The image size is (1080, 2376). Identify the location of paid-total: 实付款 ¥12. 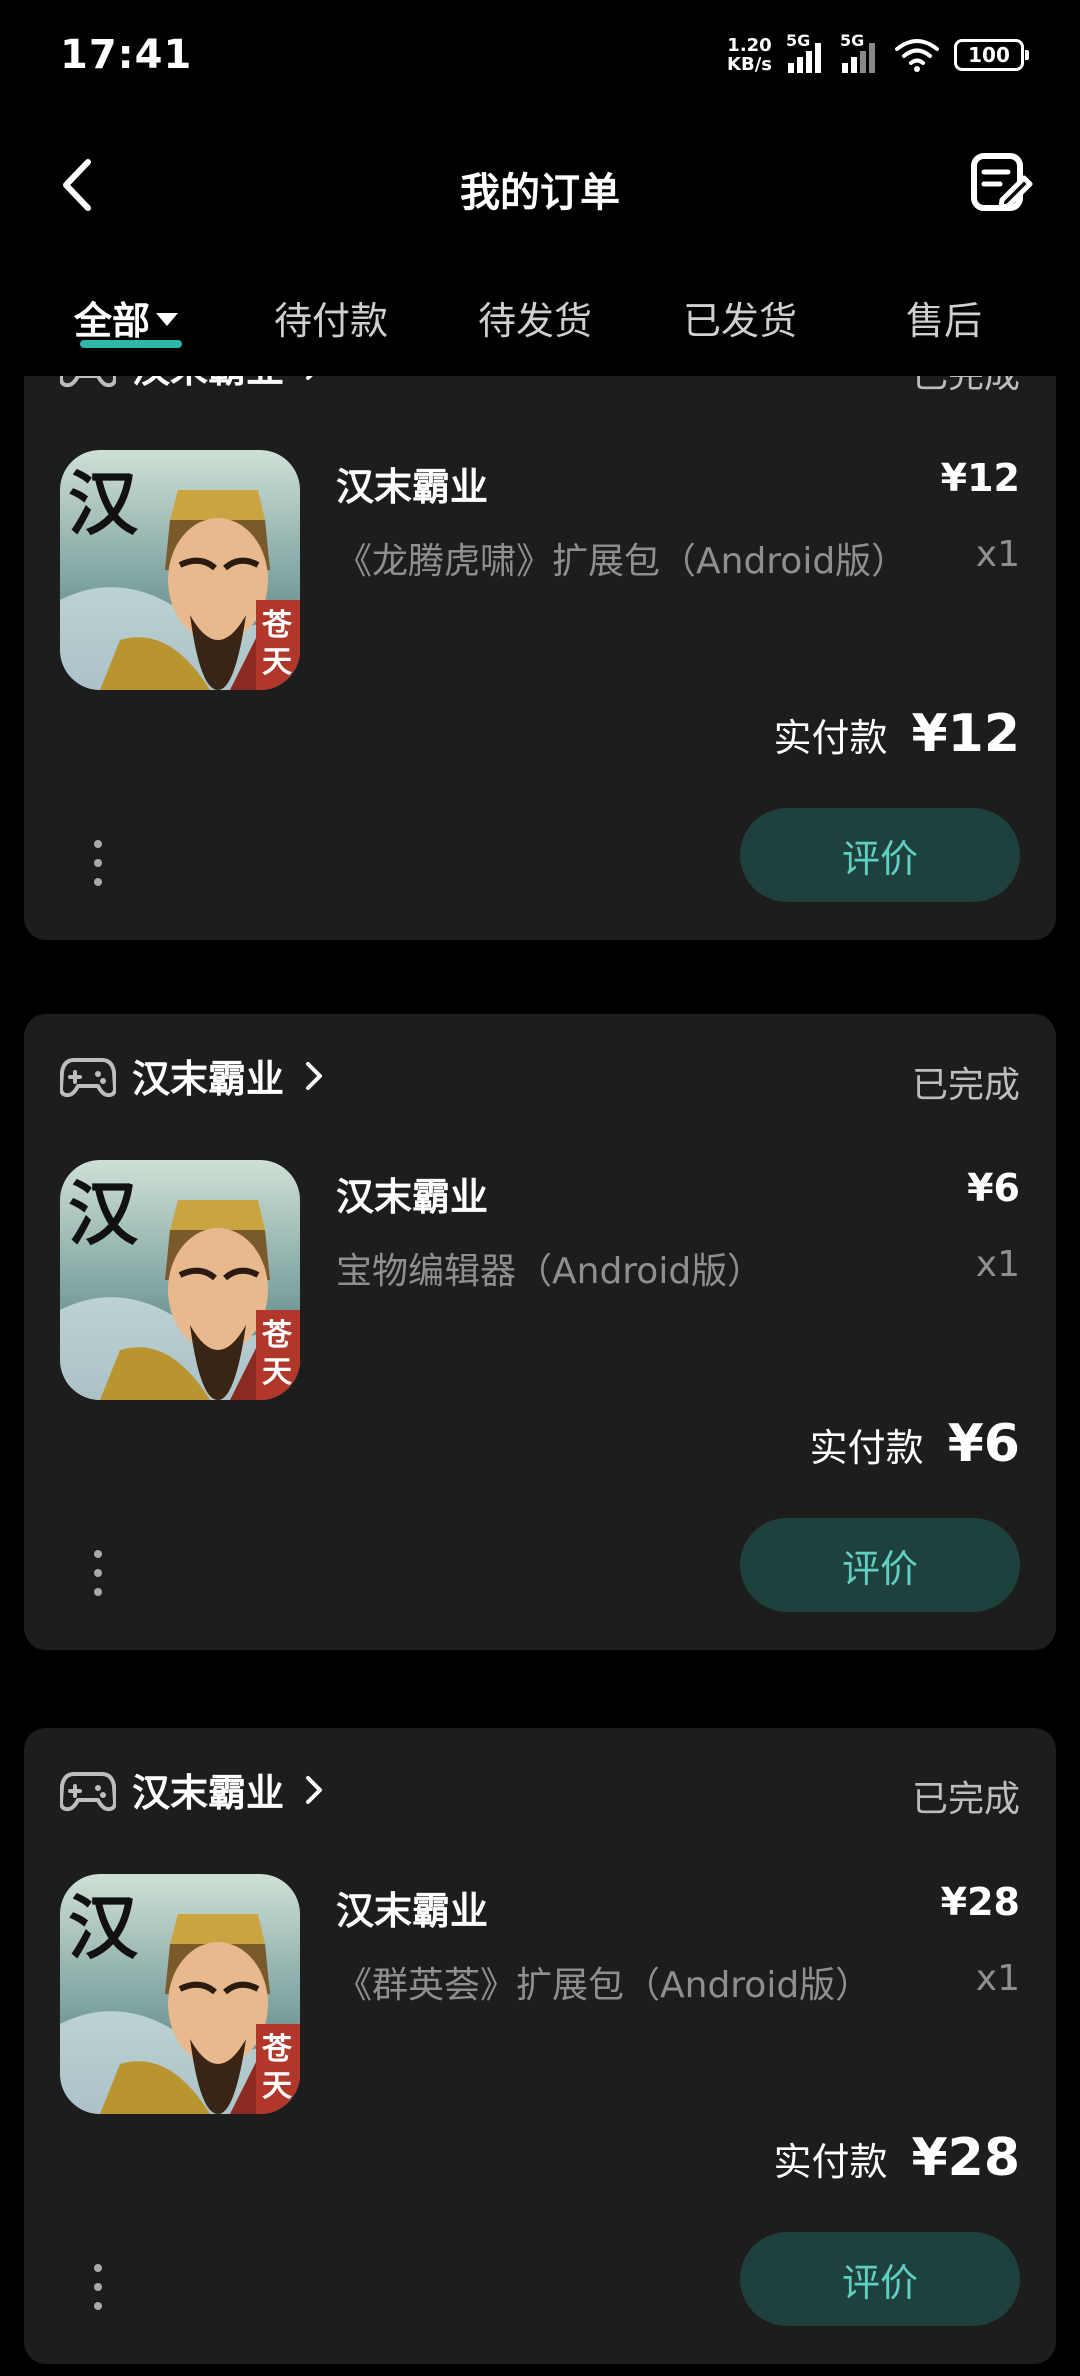
(896, 734).